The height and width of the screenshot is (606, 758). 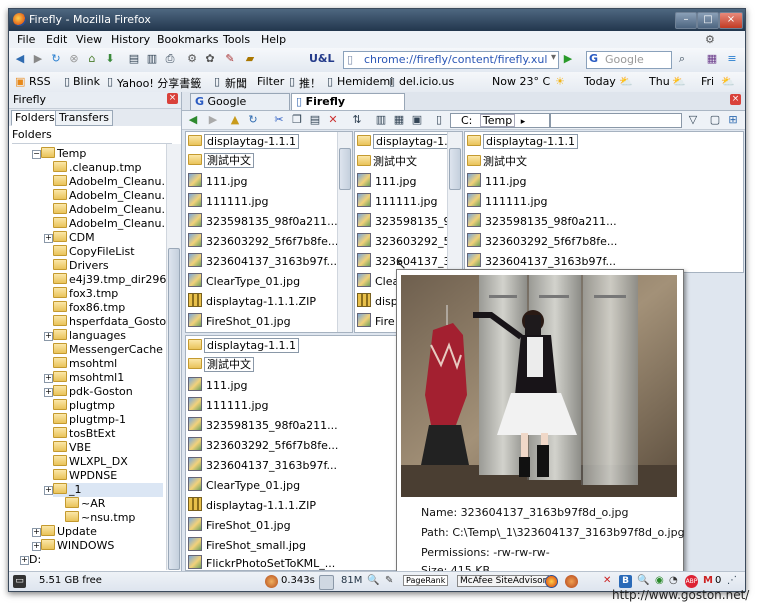 I want to click on layout-icon: ▣, so click(x=417, y=120).